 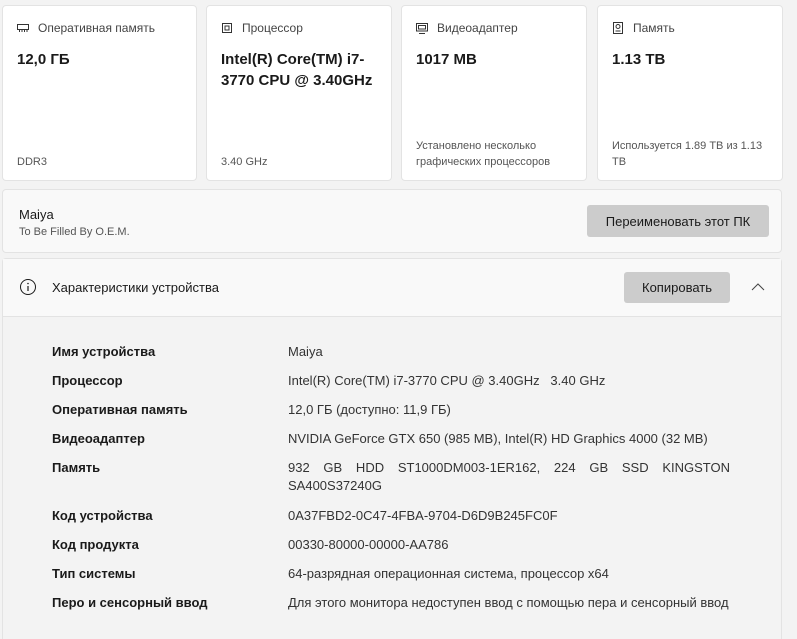 I want to click on spec-key: Видеоадаптер, so click(x=98, y=438).